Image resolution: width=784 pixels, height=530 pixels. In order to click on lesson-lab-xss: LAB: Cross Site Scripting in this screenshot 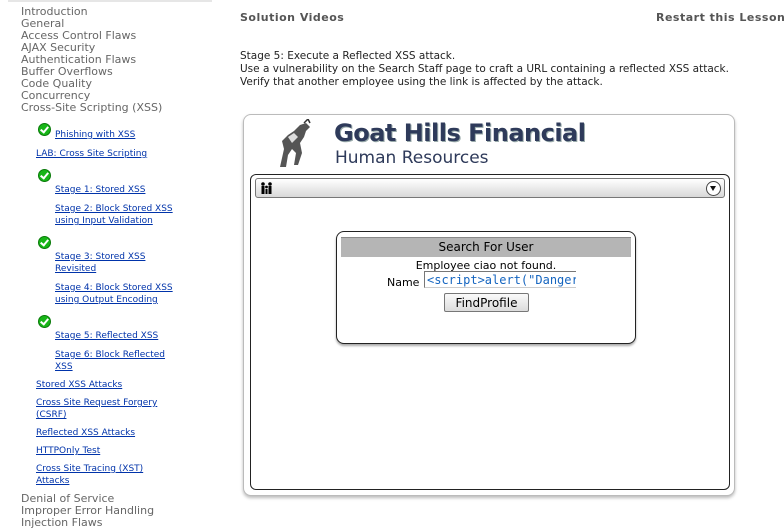, I will do `click(91, 154)`.